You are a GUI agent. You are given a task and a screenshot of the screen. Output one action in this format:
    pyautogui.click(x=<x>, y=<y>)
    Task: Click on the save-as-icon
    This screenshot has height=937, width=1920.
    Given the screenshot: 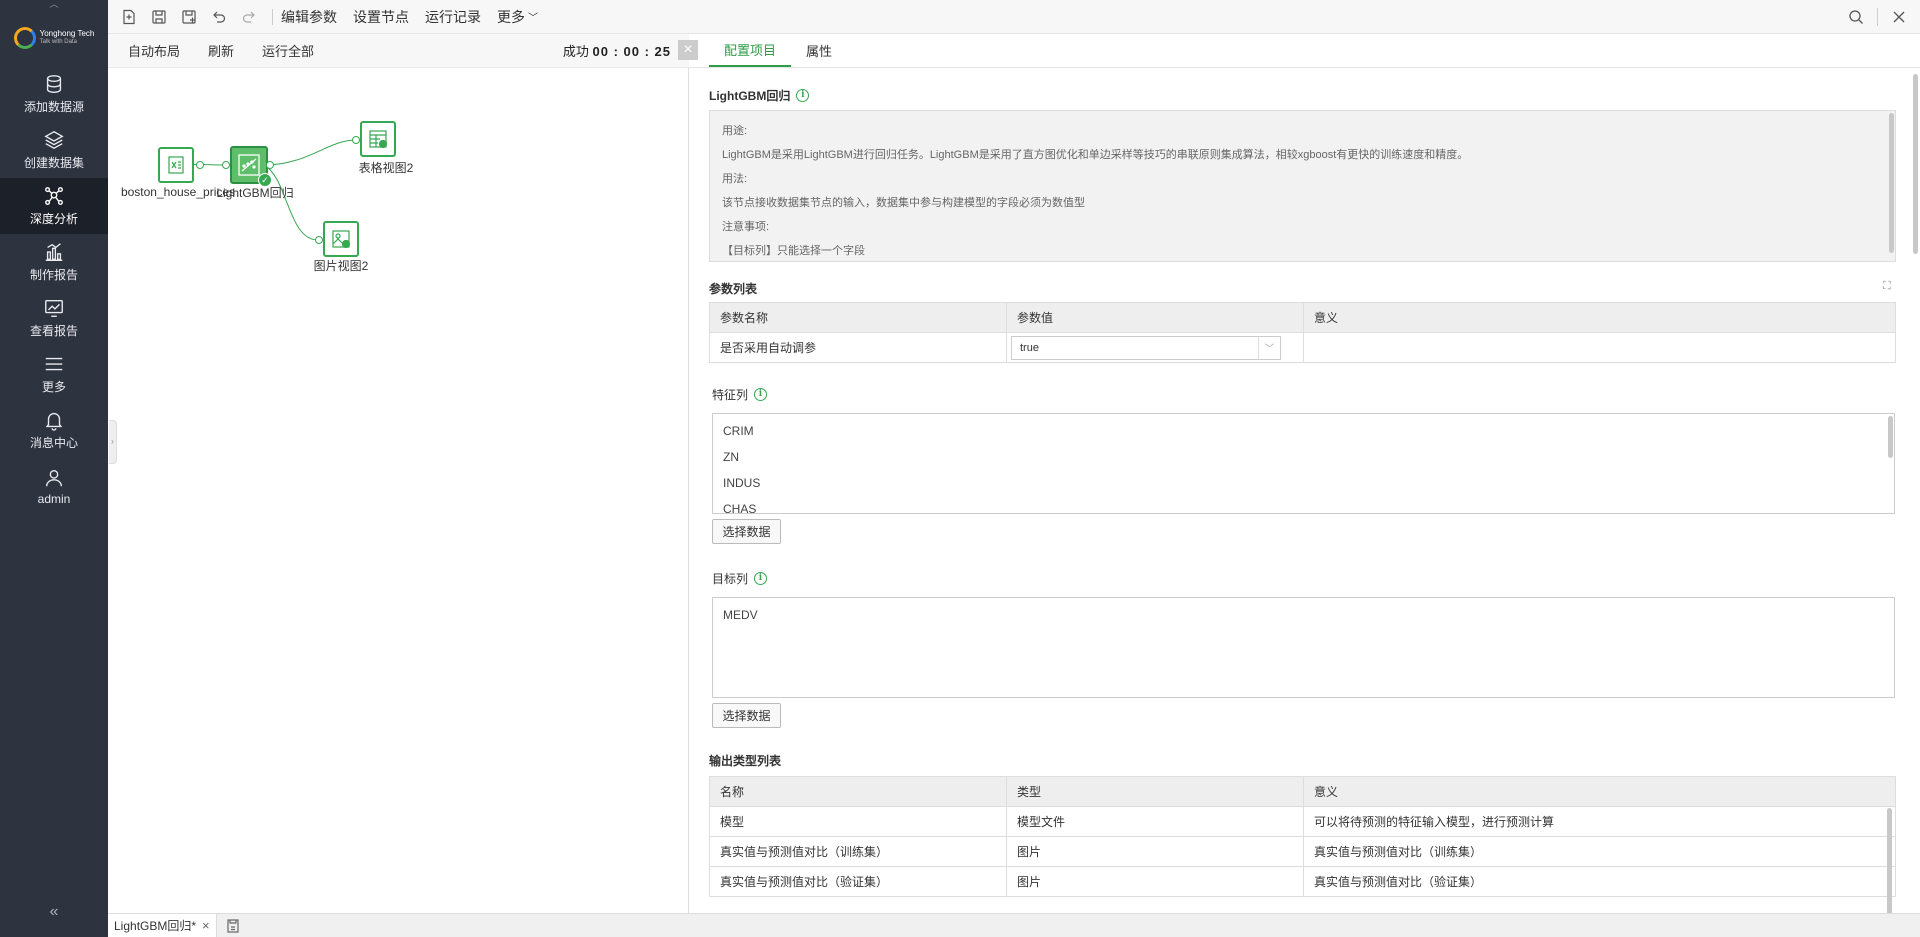 What is the action you would take?
    pyautogui.click(x=189, y=17)
    